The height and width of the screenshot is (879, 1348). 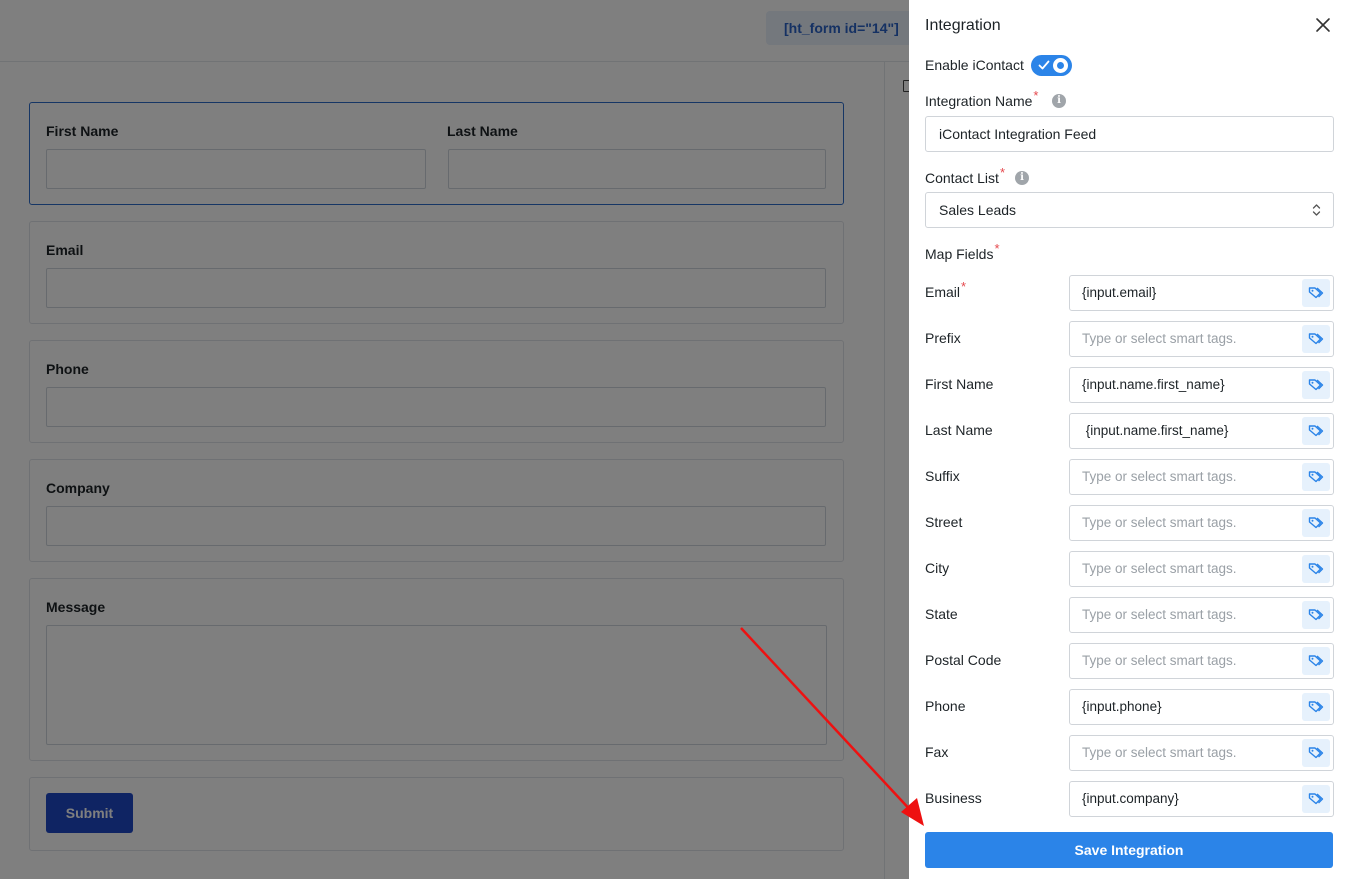 I want to click on map-field-label: State, so click(x=941, y=614).